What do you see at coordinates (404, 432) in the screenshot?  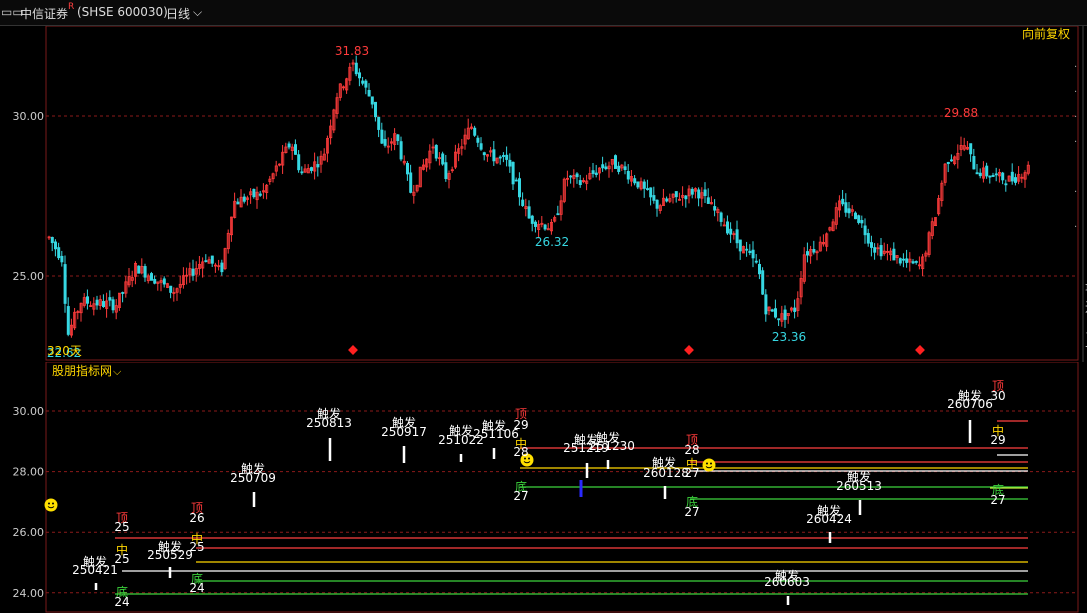 I see `annotation-label: 250917` at bounding box center [404, 432].